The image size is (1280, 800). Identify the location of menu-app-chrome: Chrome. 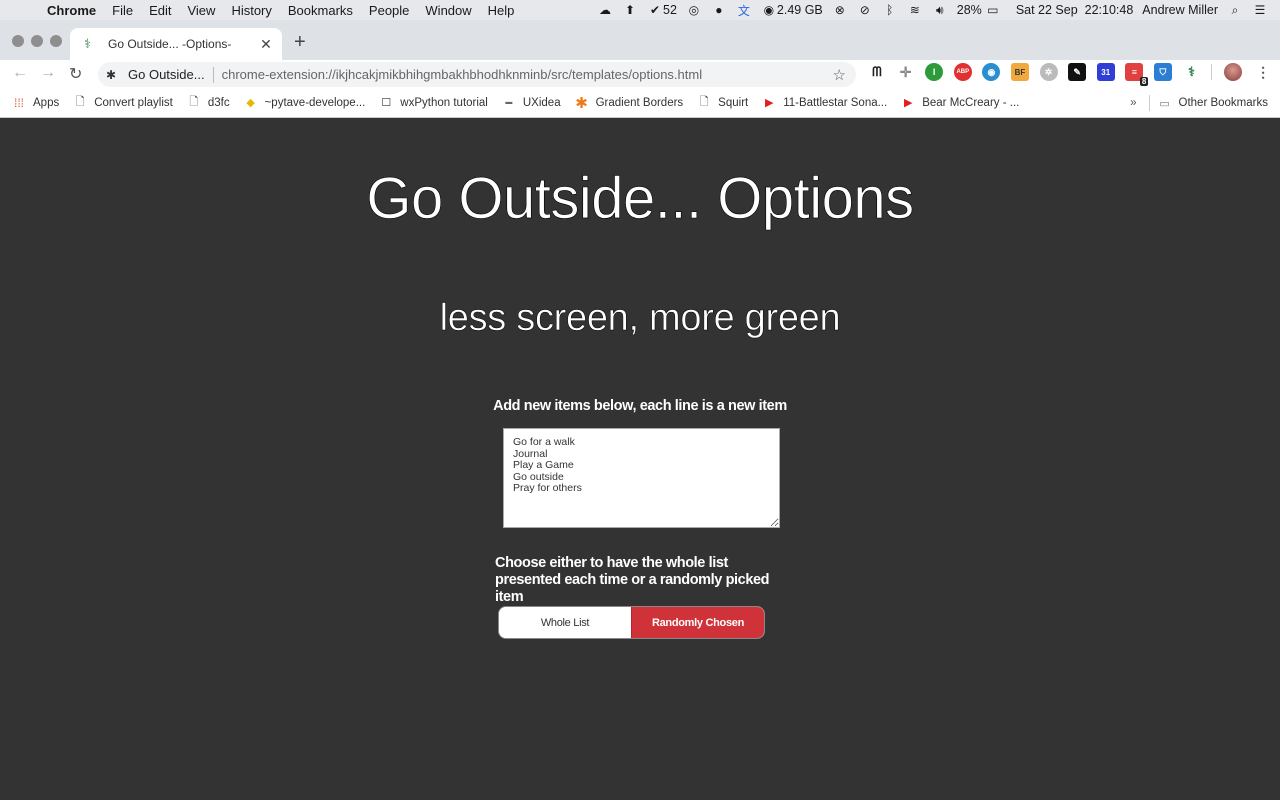
(71, 10).